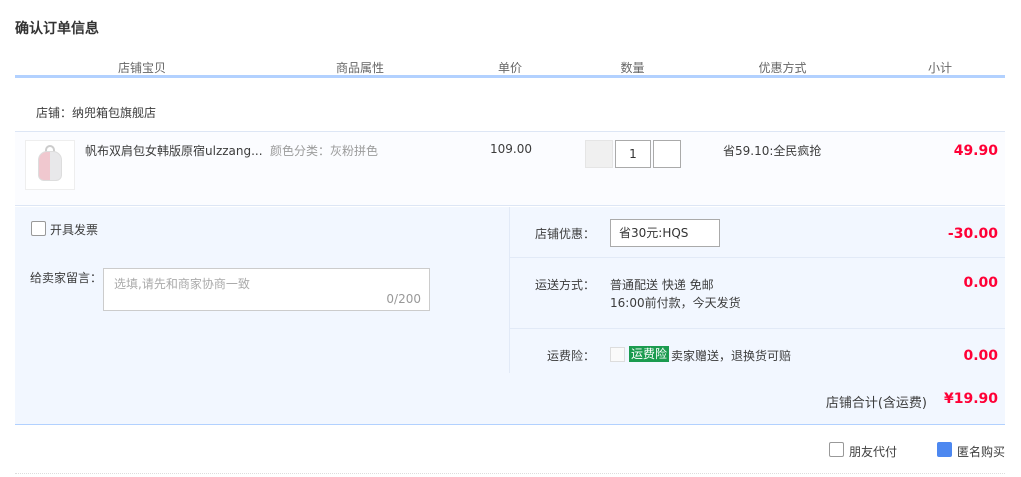  What do you see at coordinates (403, 299) in the screenshot?
I see `char-counter: 0/200` at bounding box center [403, 299].